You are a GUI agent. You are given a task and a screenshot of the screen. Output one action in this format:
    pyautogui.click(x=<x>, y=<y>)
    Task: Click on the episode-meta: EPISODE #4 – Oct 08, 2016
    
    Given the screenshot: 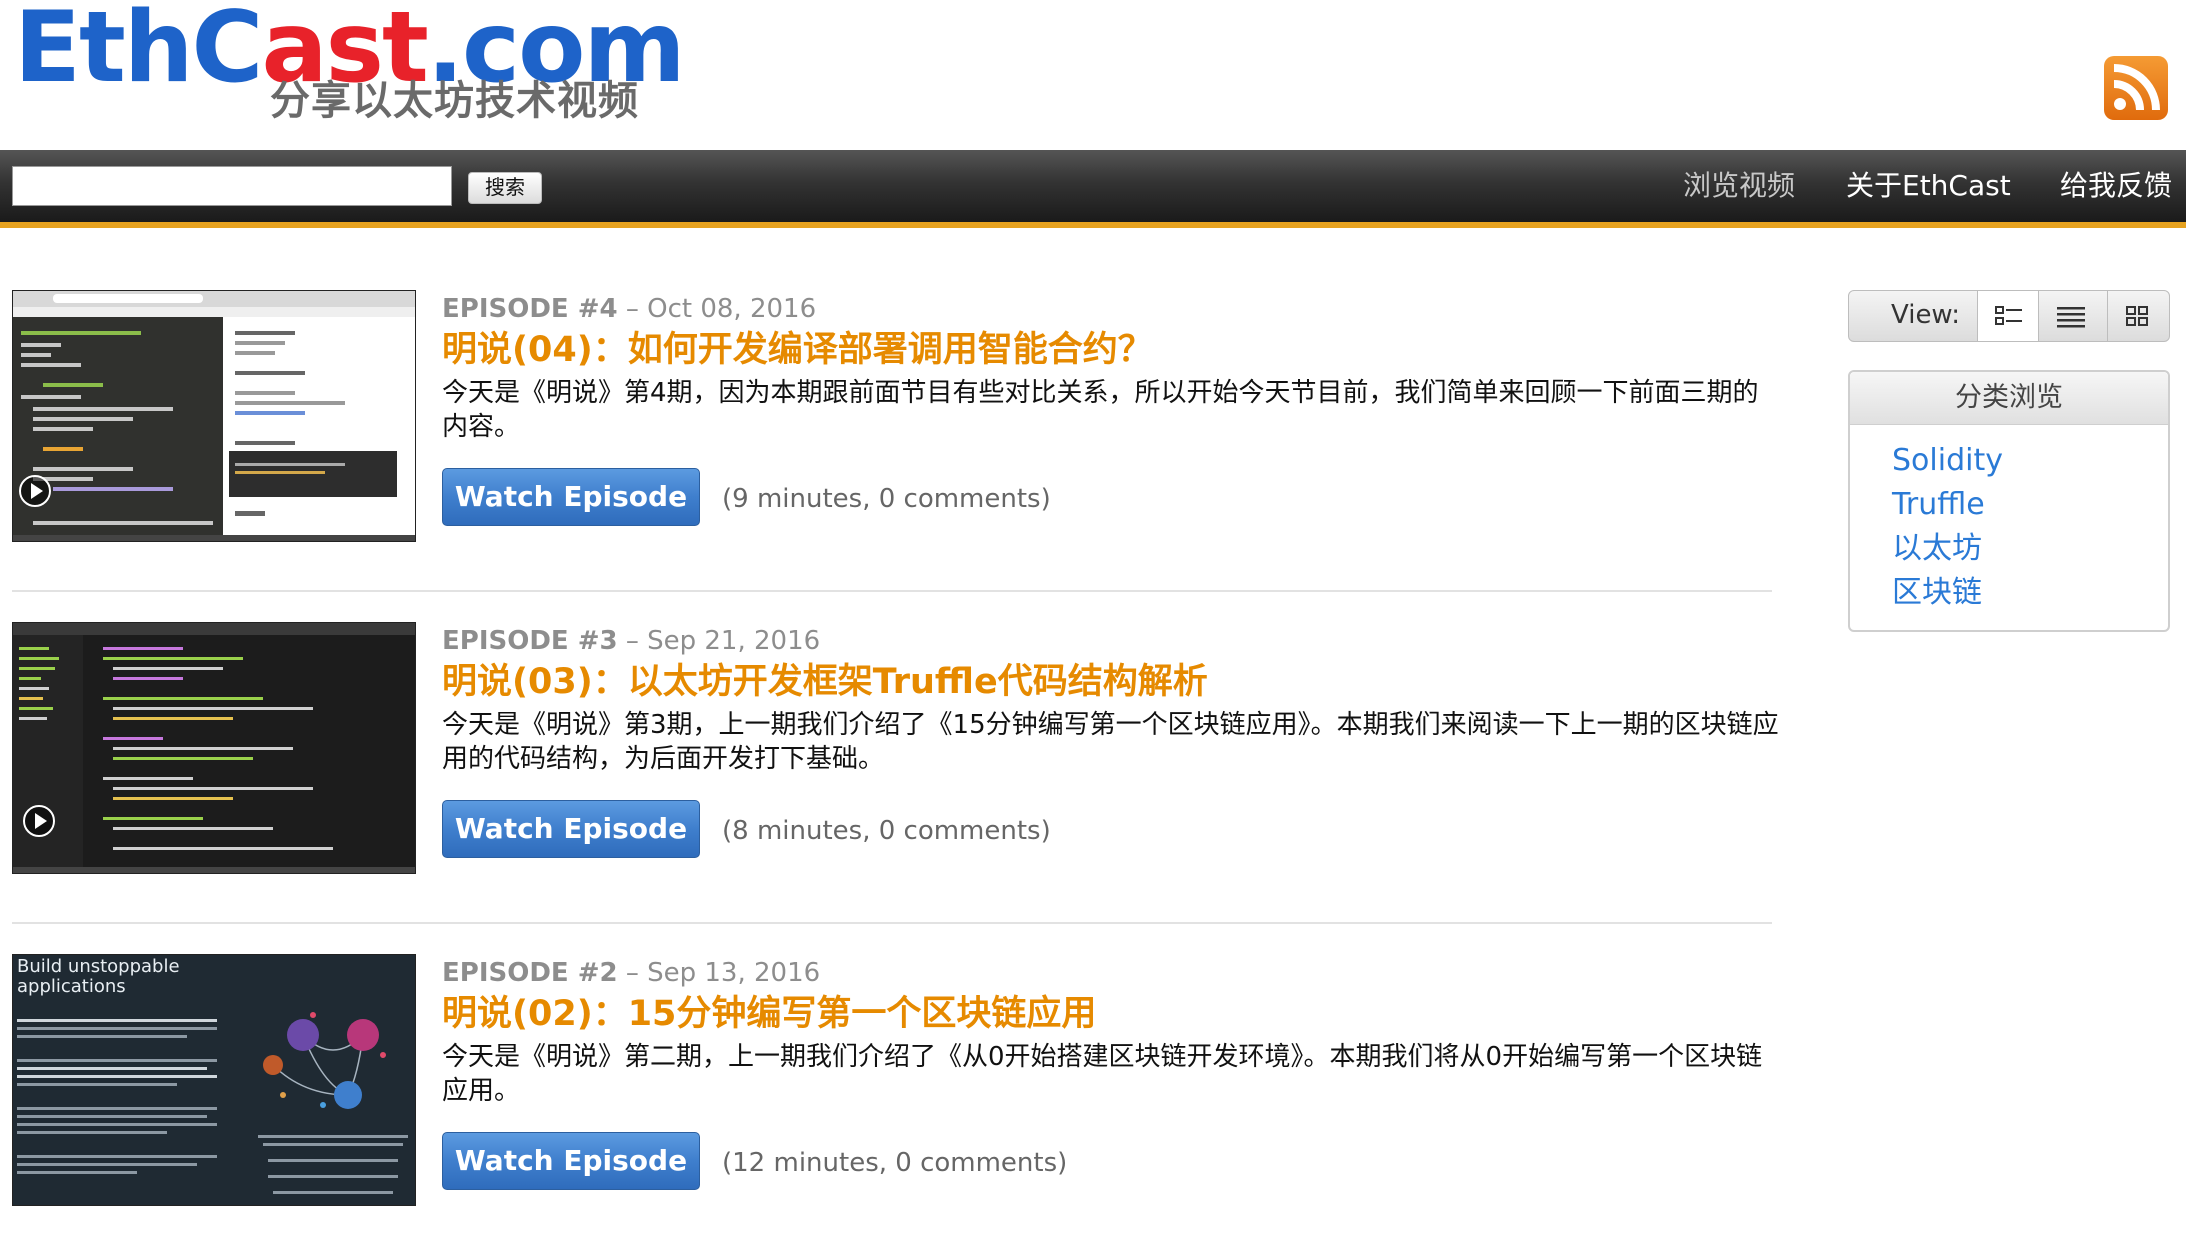 What is the action you would take?
    pyautogui.click(x=629, y=309)
    